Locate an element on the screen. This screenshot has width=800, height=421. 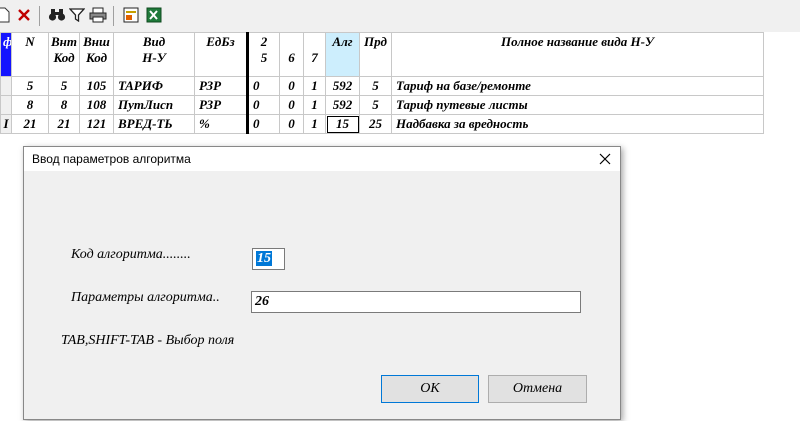
header-n: N is located at coordinates (30, 54).